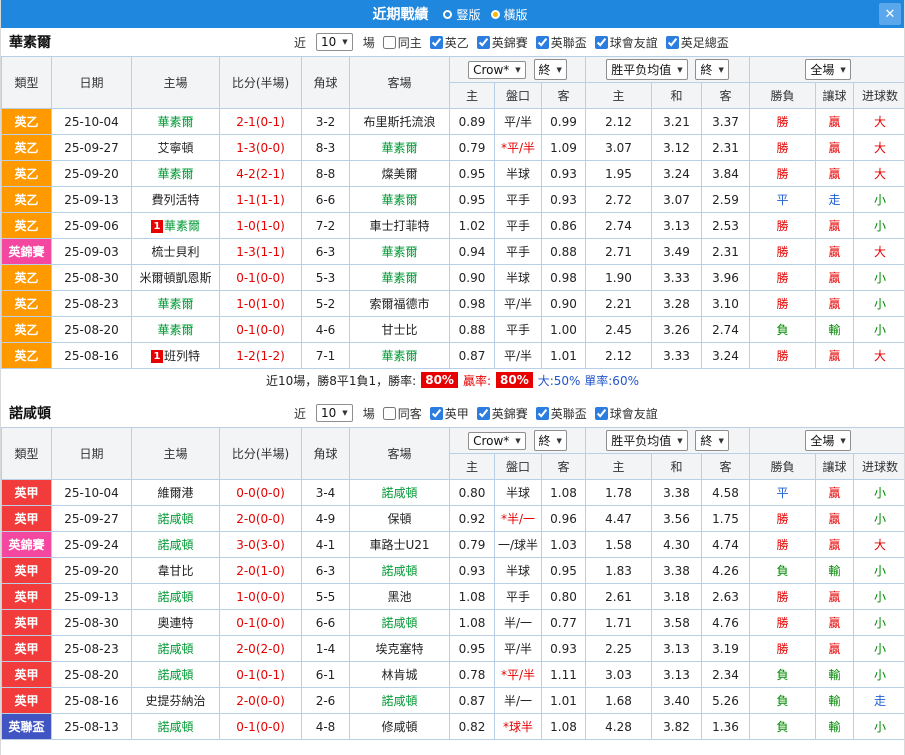 This screenshot has width=905, height=755. Describe the element at coordinates (399, 726) in the screenshot. I see `away-team: 修咸頓` at that location.